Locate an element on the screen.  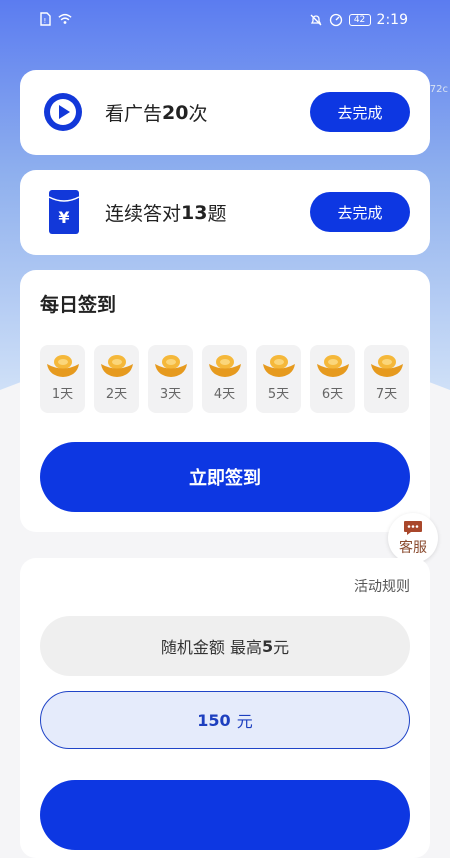
selected-amount-option: 150 元 is located at coordinates (225, 720).